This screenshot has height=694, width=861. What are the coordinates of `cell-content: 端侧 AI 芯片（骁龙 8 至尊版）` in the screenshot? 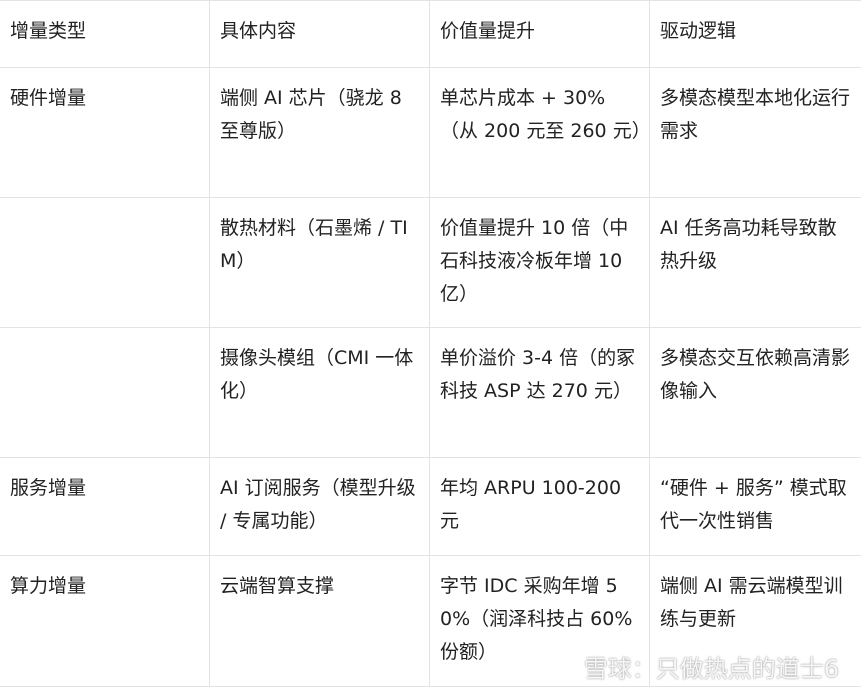 It's located at (319, 132).